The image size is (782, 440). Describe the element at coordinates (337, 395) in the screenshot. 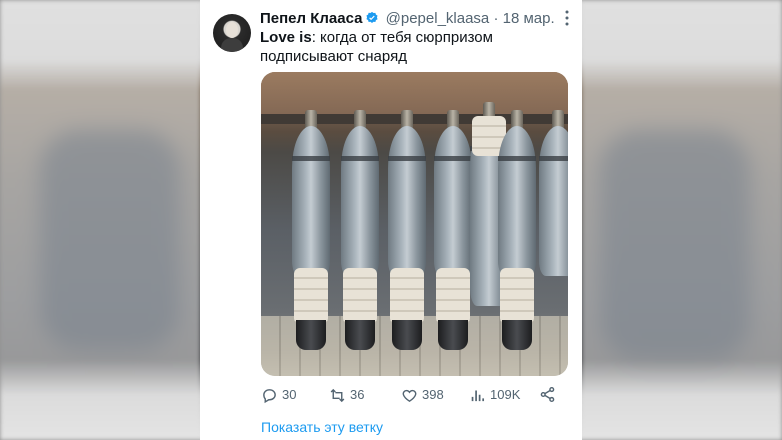

I see `retweet-icon` at that location.